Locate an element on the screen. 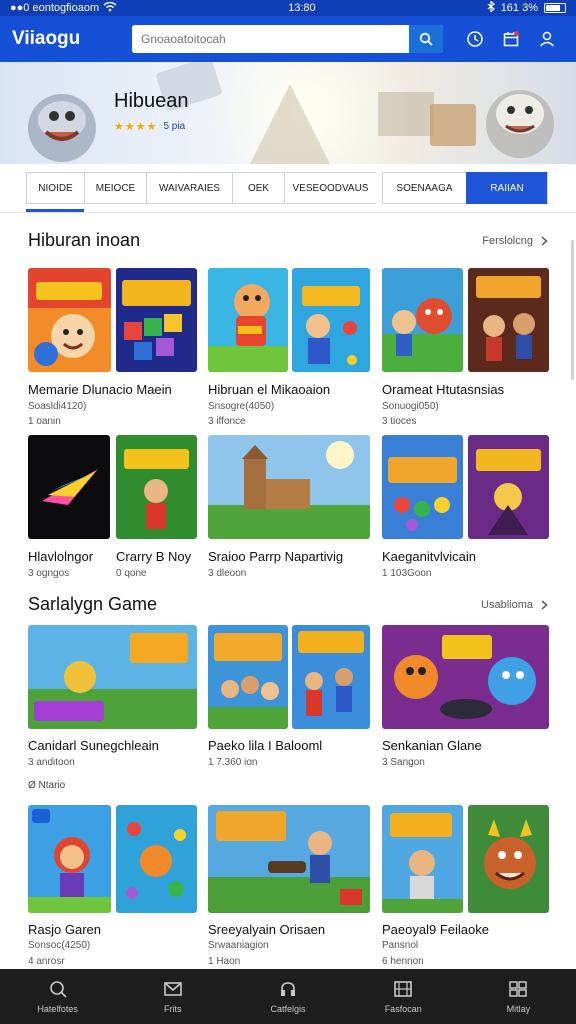 Image resolution: width=576 pixels, height=1024 pixels. section-title: Hiburan inoan is located at coordinates (84, 240).